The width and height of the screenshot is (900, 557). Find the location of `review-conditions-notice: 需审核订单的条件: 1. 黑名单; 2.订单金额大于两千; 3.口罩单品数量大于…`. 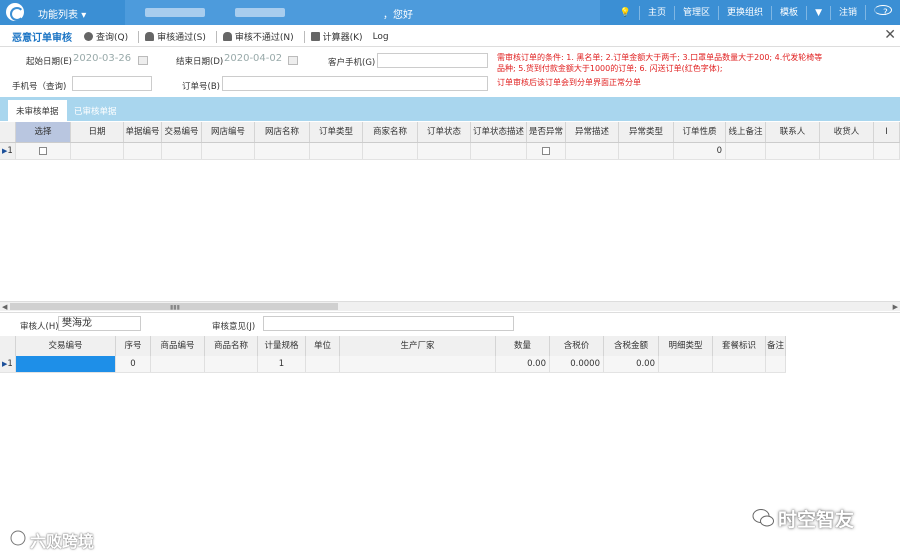

review-conditions-notice: 需审核订单的条件: 1. 黑名单; 2.订单金额大于两千; 3.口罩单品数量大于… is located at coordinates (667, 70).